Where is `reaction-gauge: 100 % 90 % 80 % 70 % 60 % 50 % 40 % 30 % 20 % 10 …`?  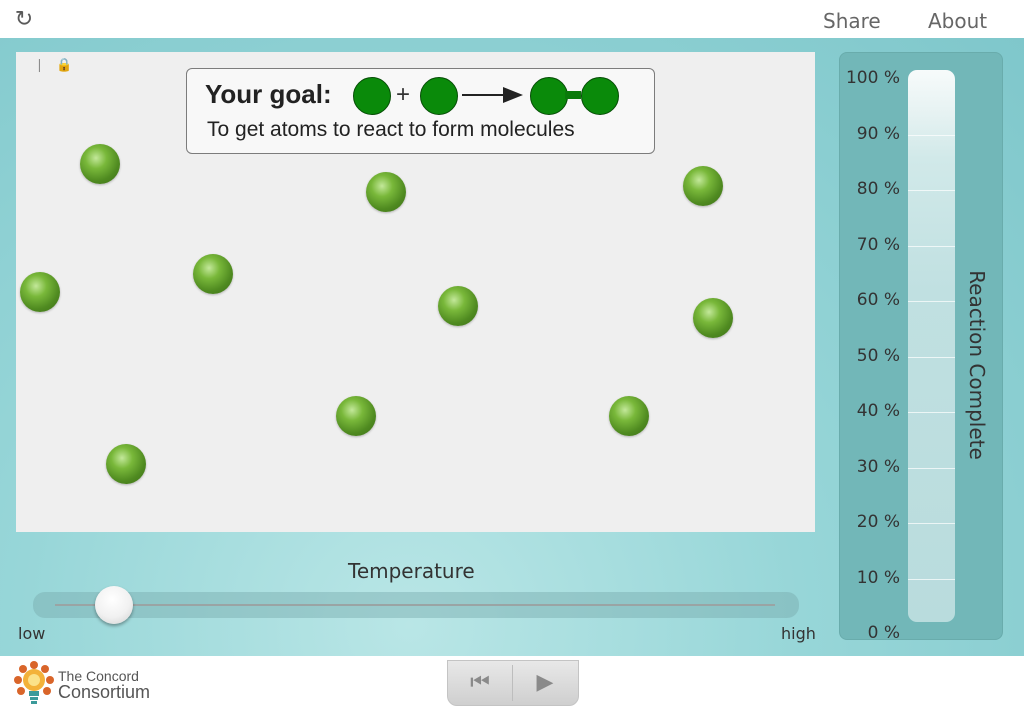
reaction-gauge: 100 % 90 % 80 % 70 % 60 % 50 % 40 % 30 % 20 % 10 … is located at coordinates (921, 347).